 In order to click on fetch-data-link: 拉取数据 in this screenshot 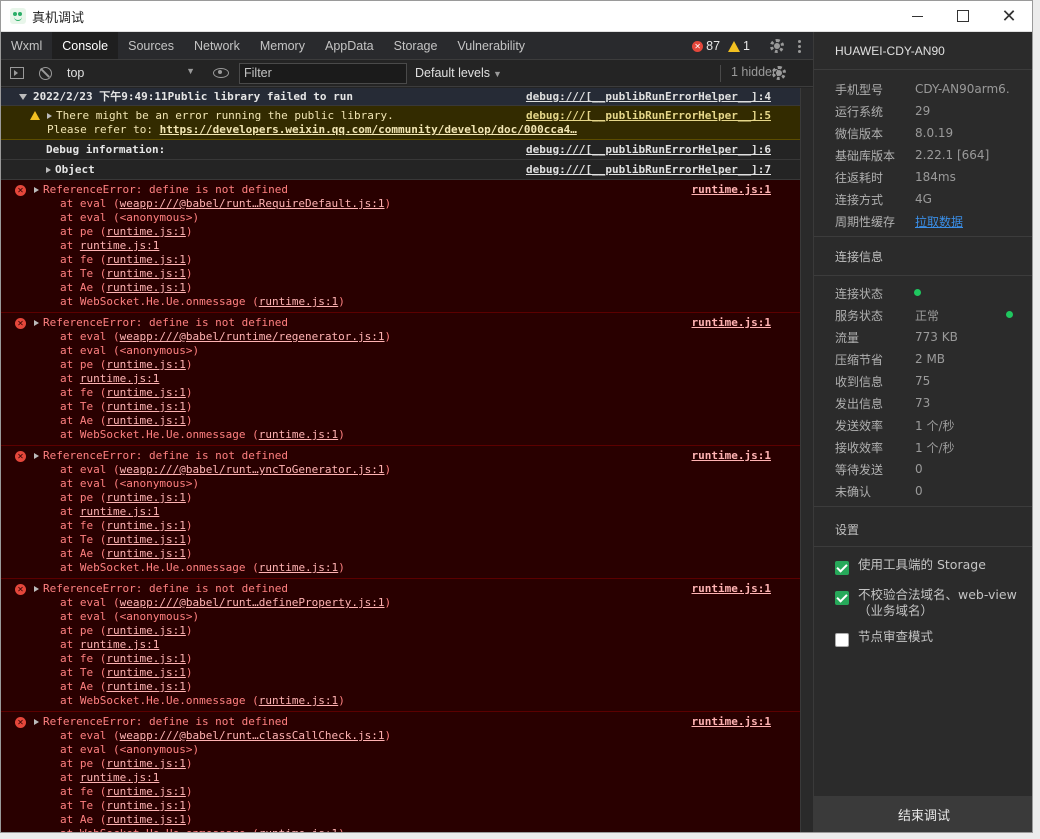, I will do `click(939, 221)`.